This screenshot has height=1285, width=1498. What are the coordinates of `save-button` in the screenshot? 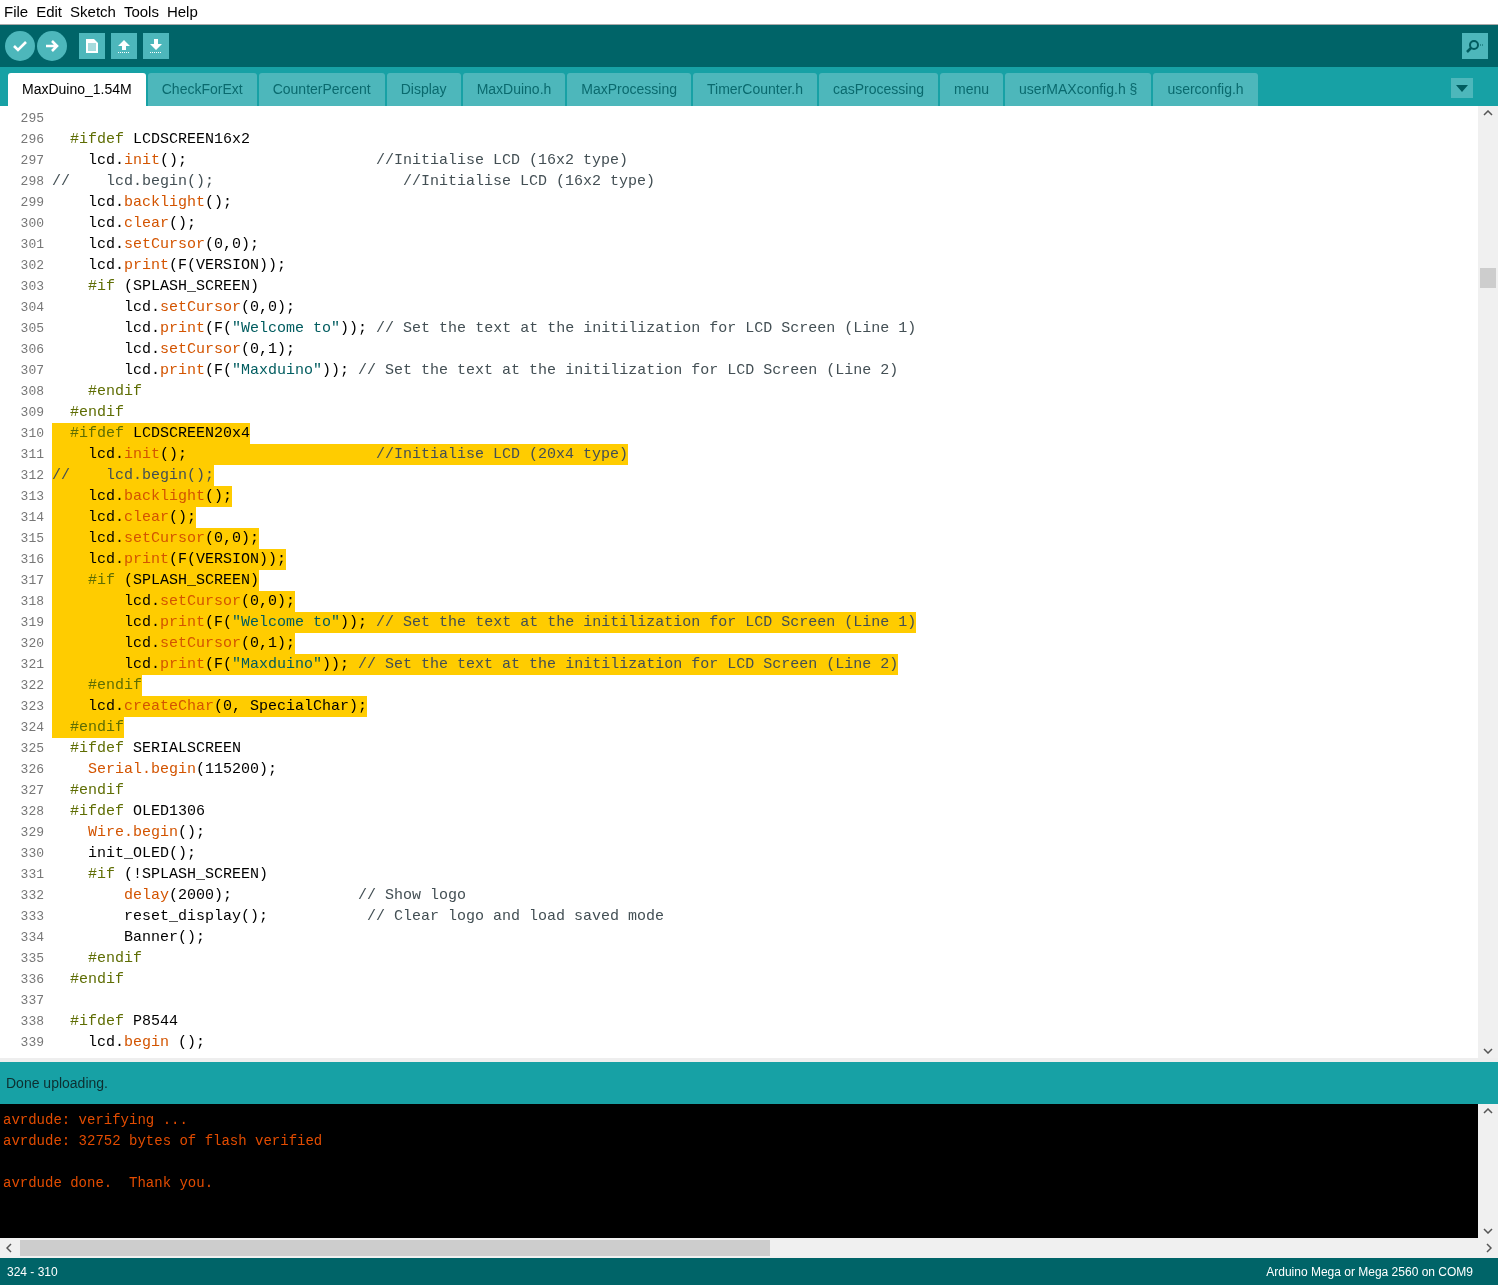 It's located at (156, 46).